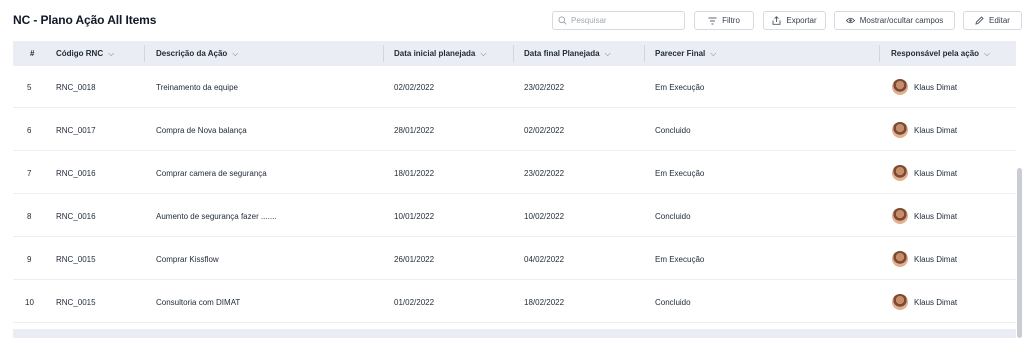  I want to click on cell-data-inicial: 01/02/2022, so click(414, 302).